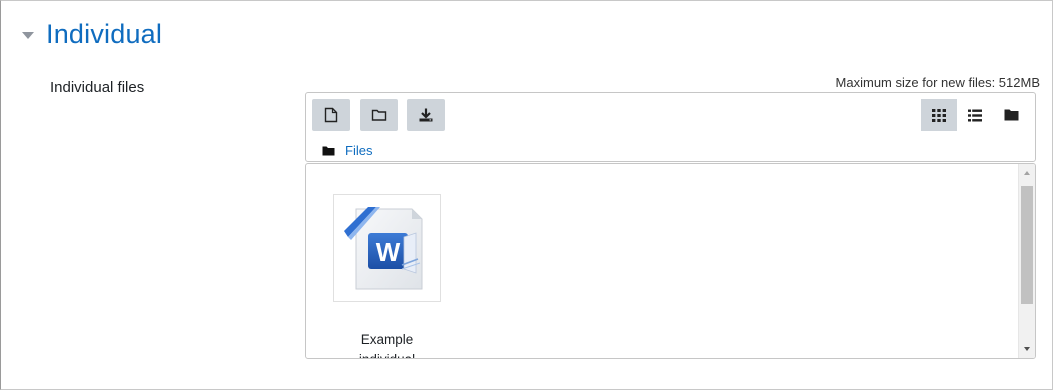  I want to click on filemanager-toolbar: Files, so click(670, 127).